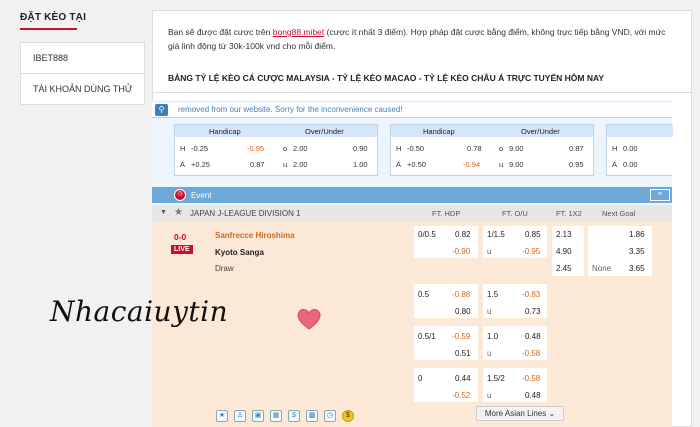 The width and height of the screenshot is (700, 427). I want to click on stats-icon: ▩, so click(312, 416).